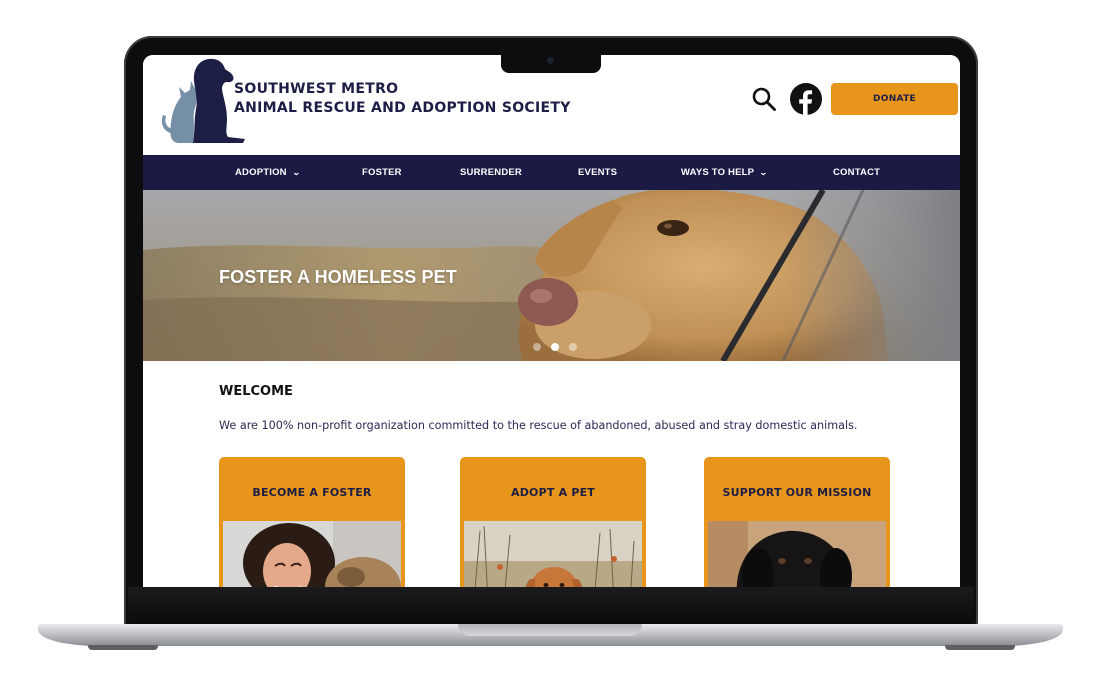 Image resolution: width=1113 pixels, height=679 pixels. I want to click on card-photo-support, so click(797, 554).